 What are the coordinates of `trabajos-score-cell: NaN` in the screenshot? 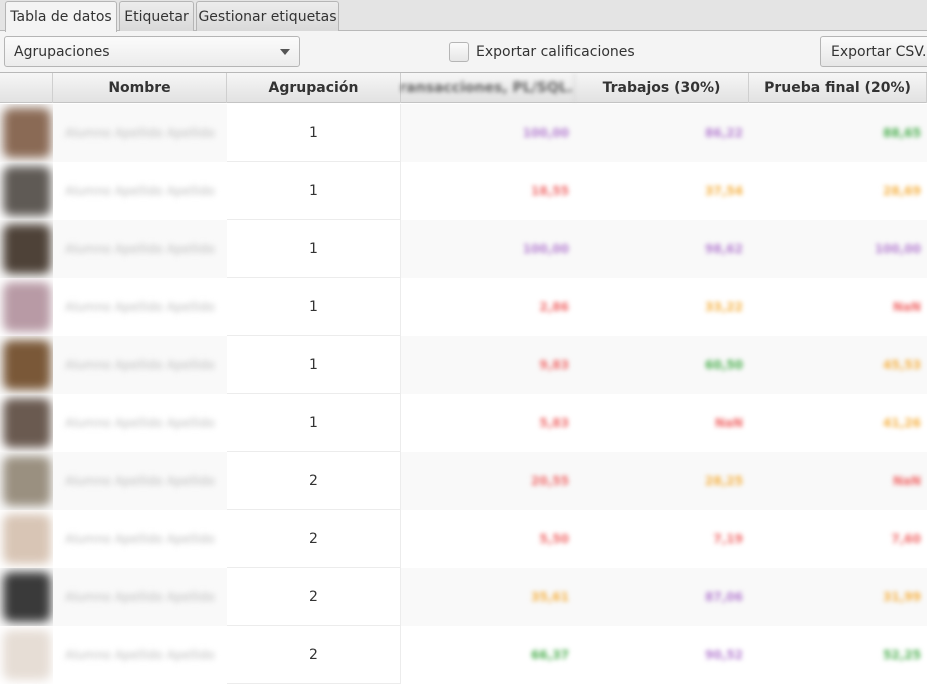 It's located at (728, 423).